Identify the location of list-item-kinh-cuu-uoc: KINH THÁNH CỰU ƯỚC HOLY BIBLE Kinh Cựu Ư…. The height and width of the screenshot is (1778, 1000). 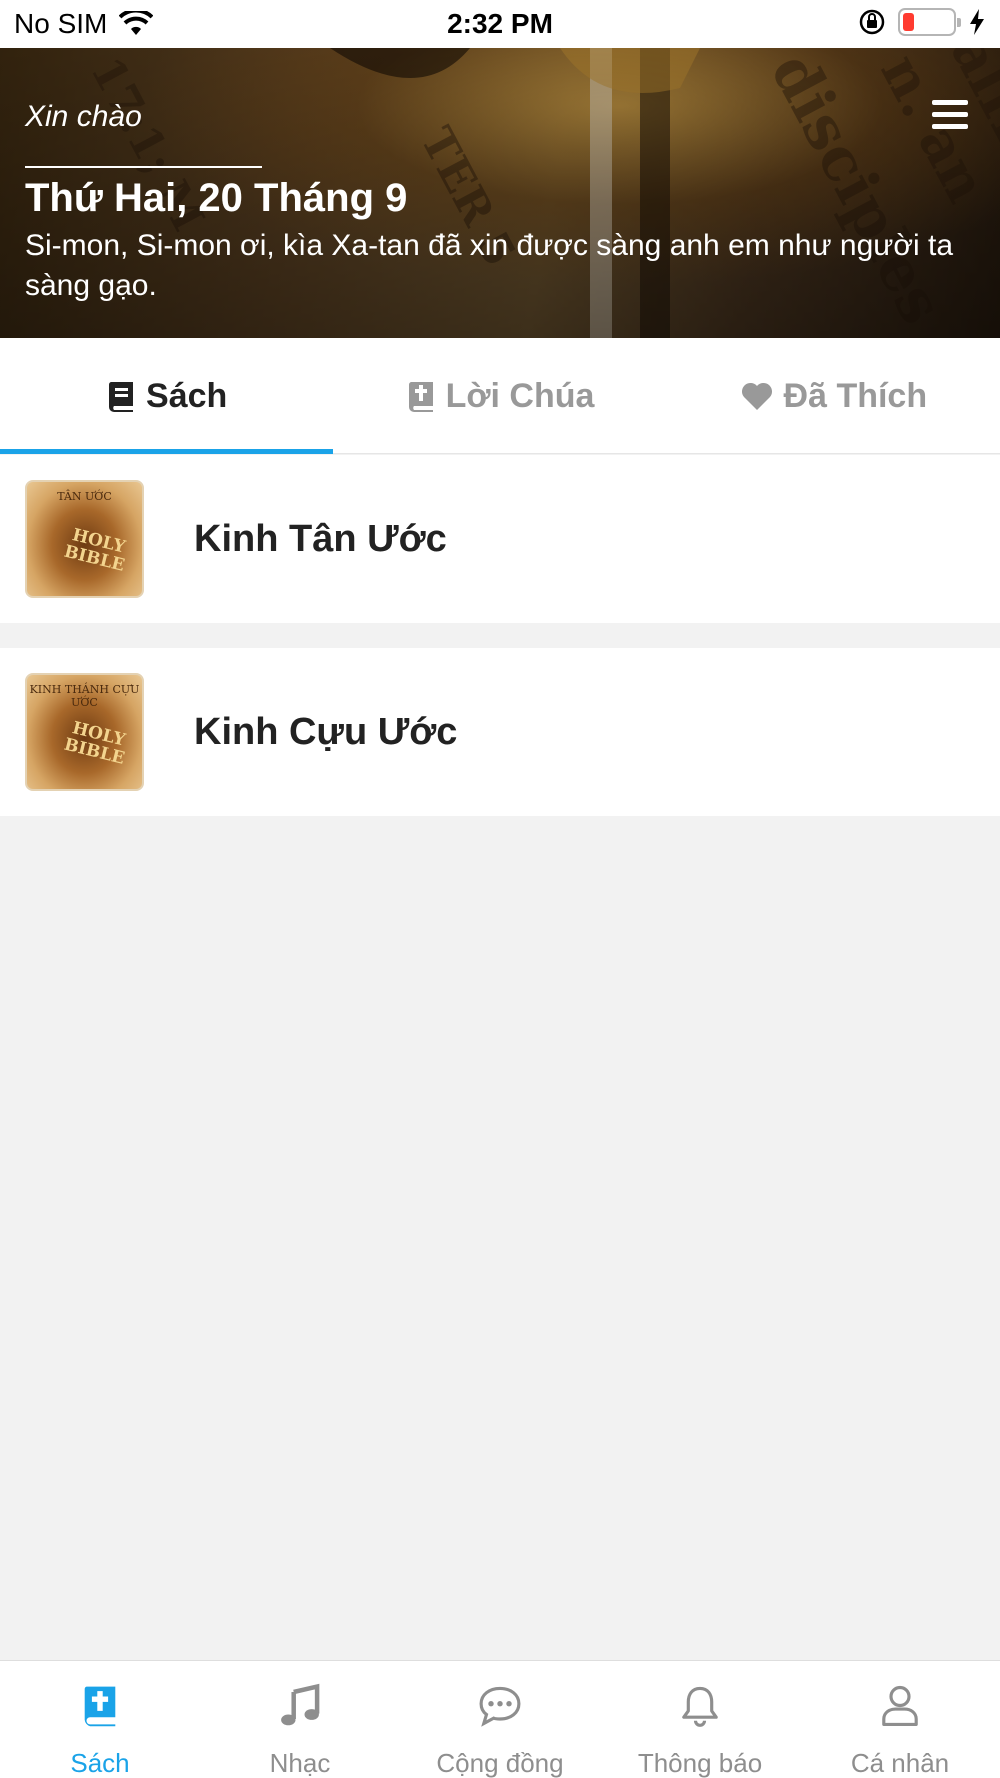
(500, 732).